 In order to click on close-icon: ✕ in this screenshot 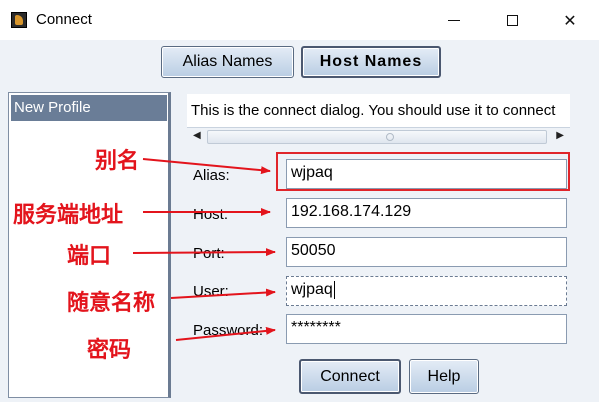, I will do `click(570, 20)`.